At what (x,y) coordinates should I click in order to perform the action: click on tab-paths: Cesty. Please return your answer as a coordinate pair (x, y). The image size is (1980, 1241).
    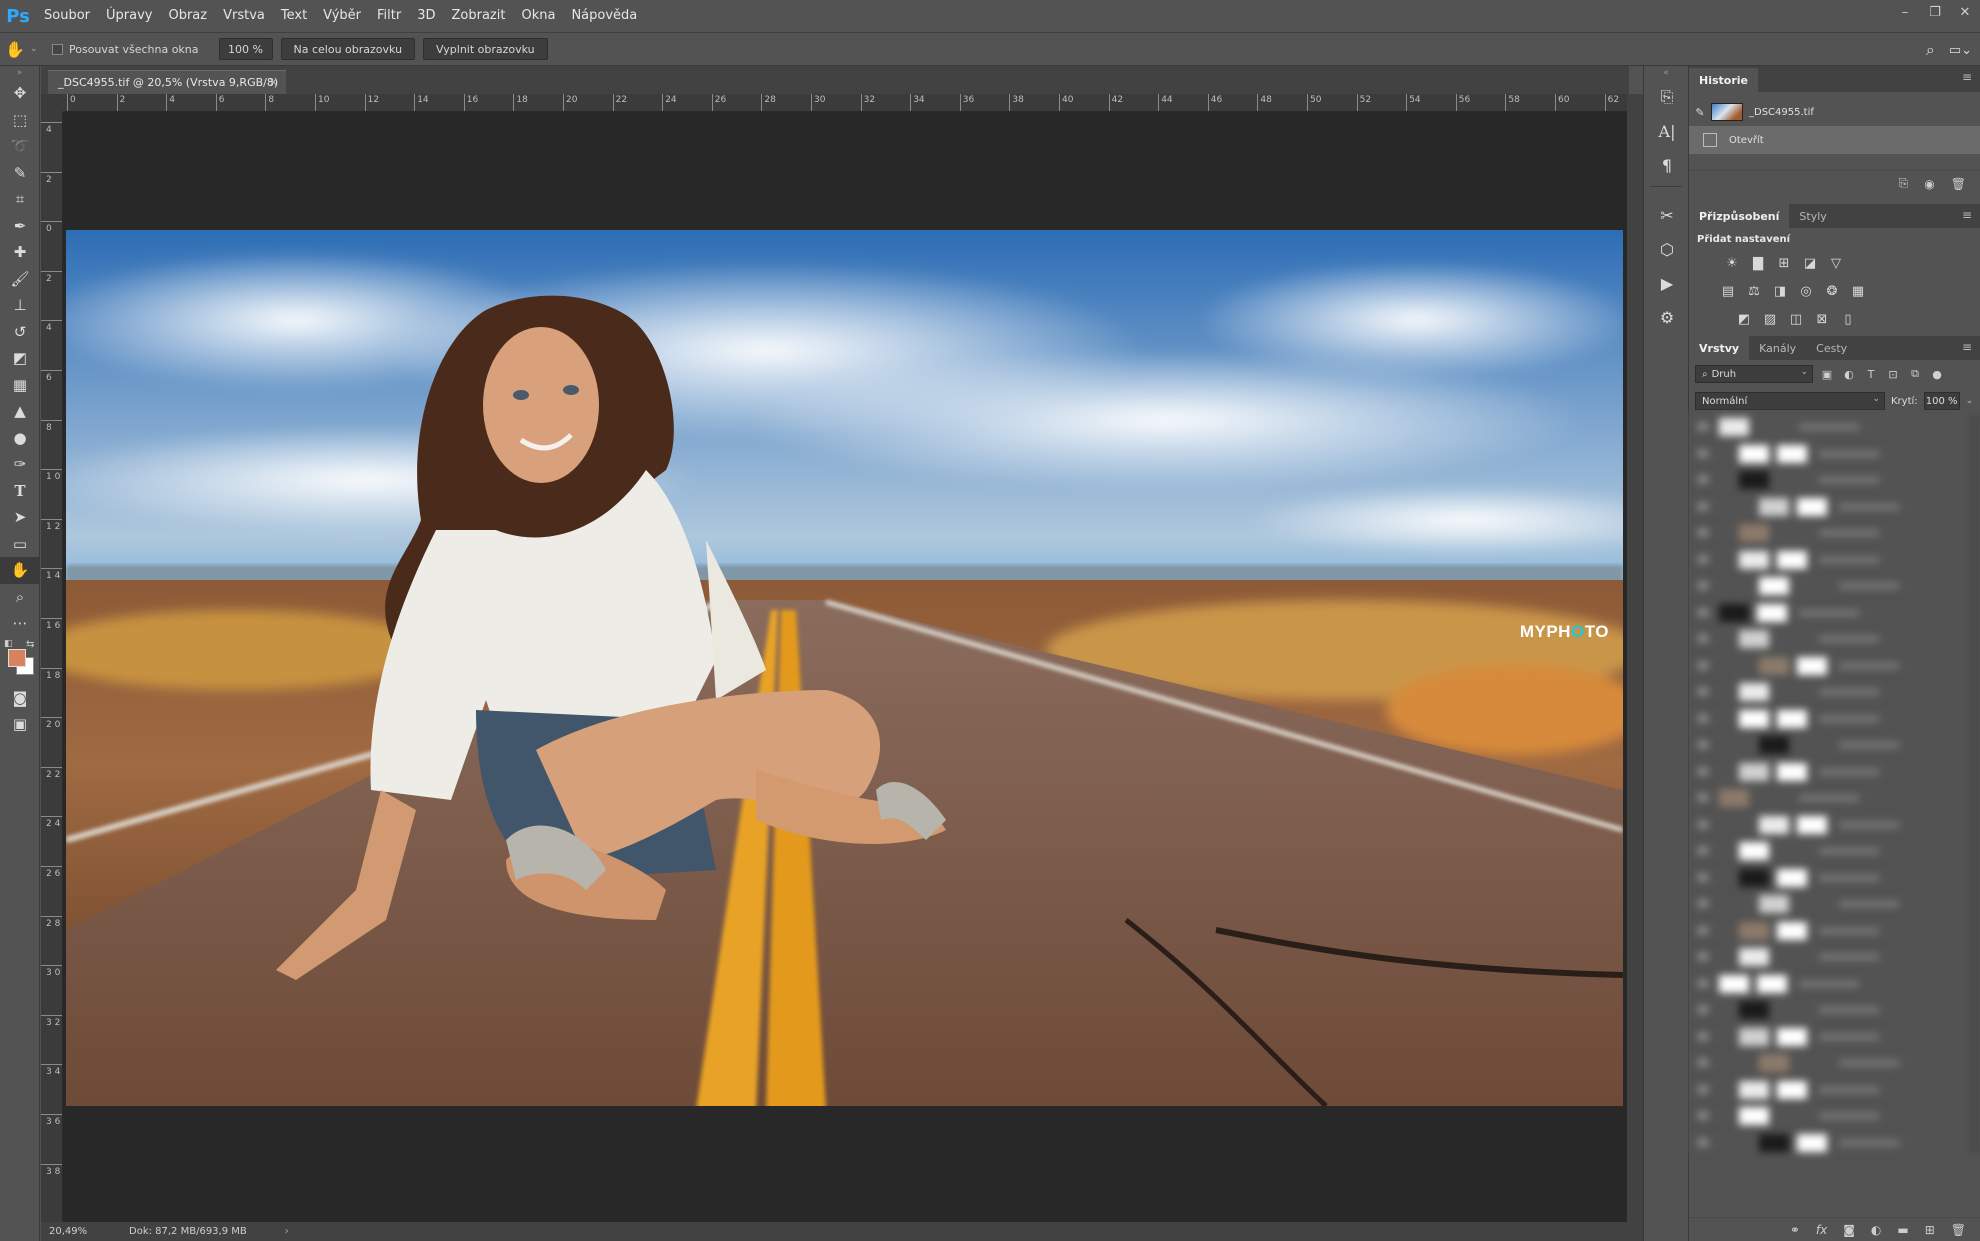
    Looking at the image, I should click on (1831, 348).